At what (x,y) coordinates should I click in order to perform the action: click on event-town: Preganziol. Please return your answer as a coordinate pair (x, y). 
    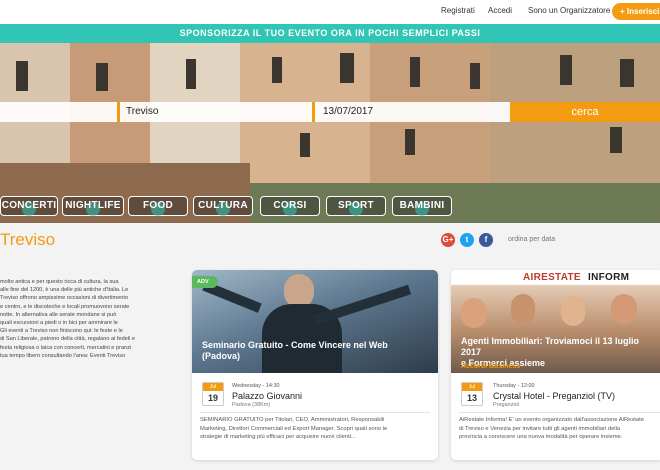
    Looking at the image, I should click on (506, 405).